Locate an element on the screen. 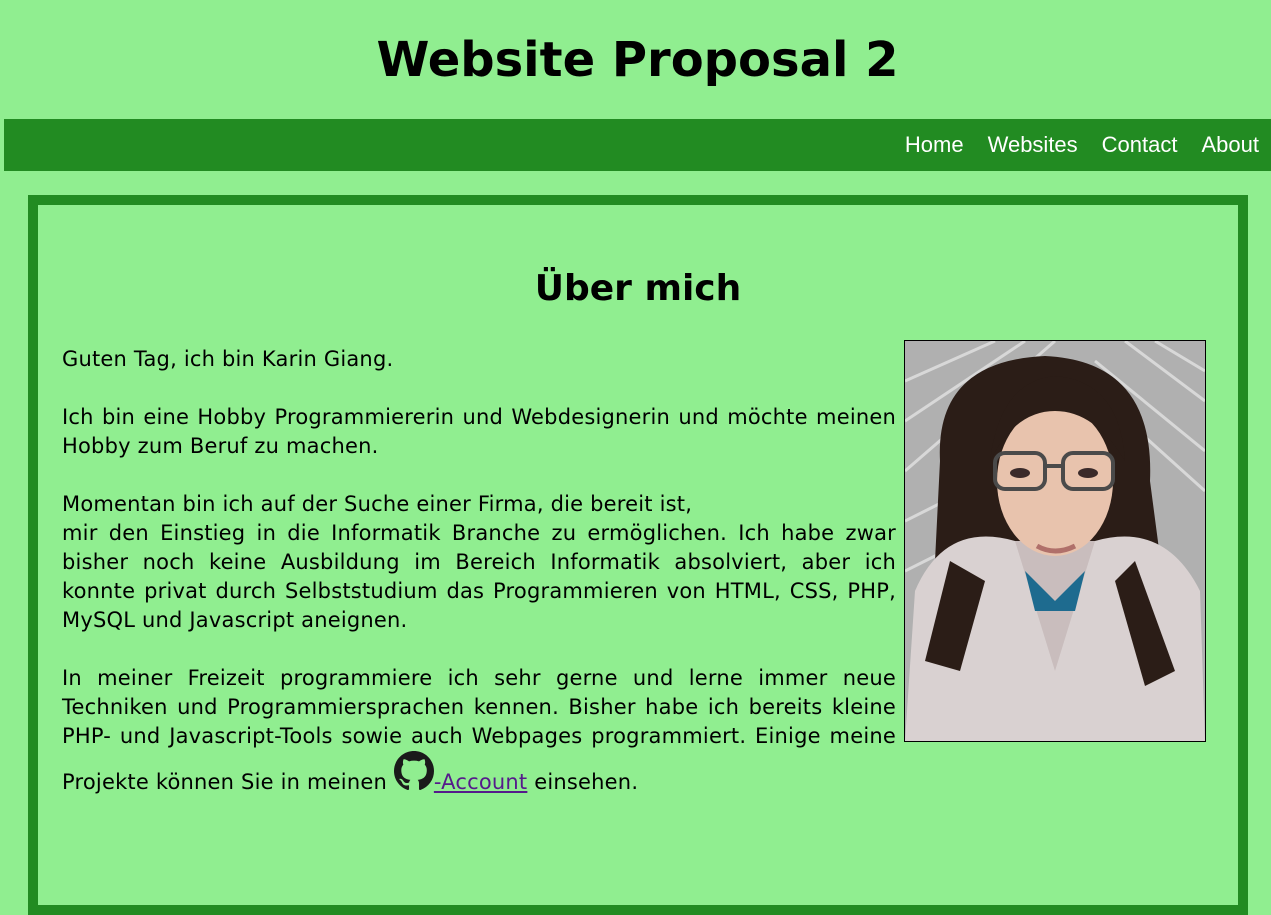  github-account-link: -Account is located at coordinates (461, 782).